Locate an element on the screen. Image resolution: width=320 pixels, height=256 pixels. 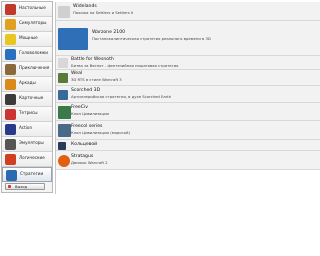
sidebar-item-5: Аркады is located at coordinates (27, 84).